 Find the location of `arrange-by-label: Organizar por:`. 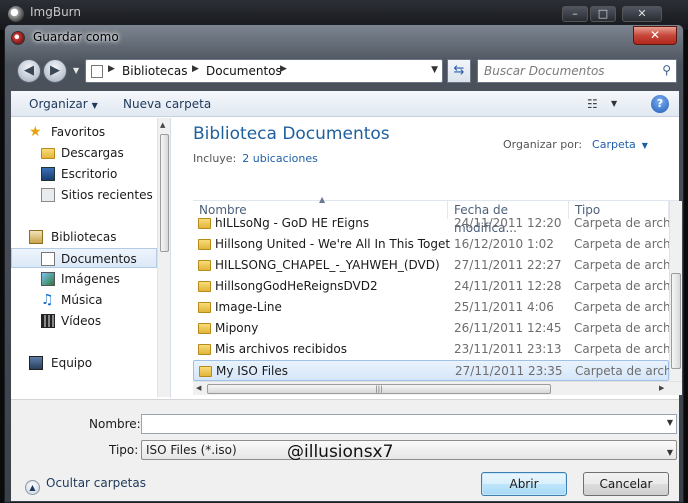

arrange-by-label: Organizar por: is located at coordinates (543, 144).